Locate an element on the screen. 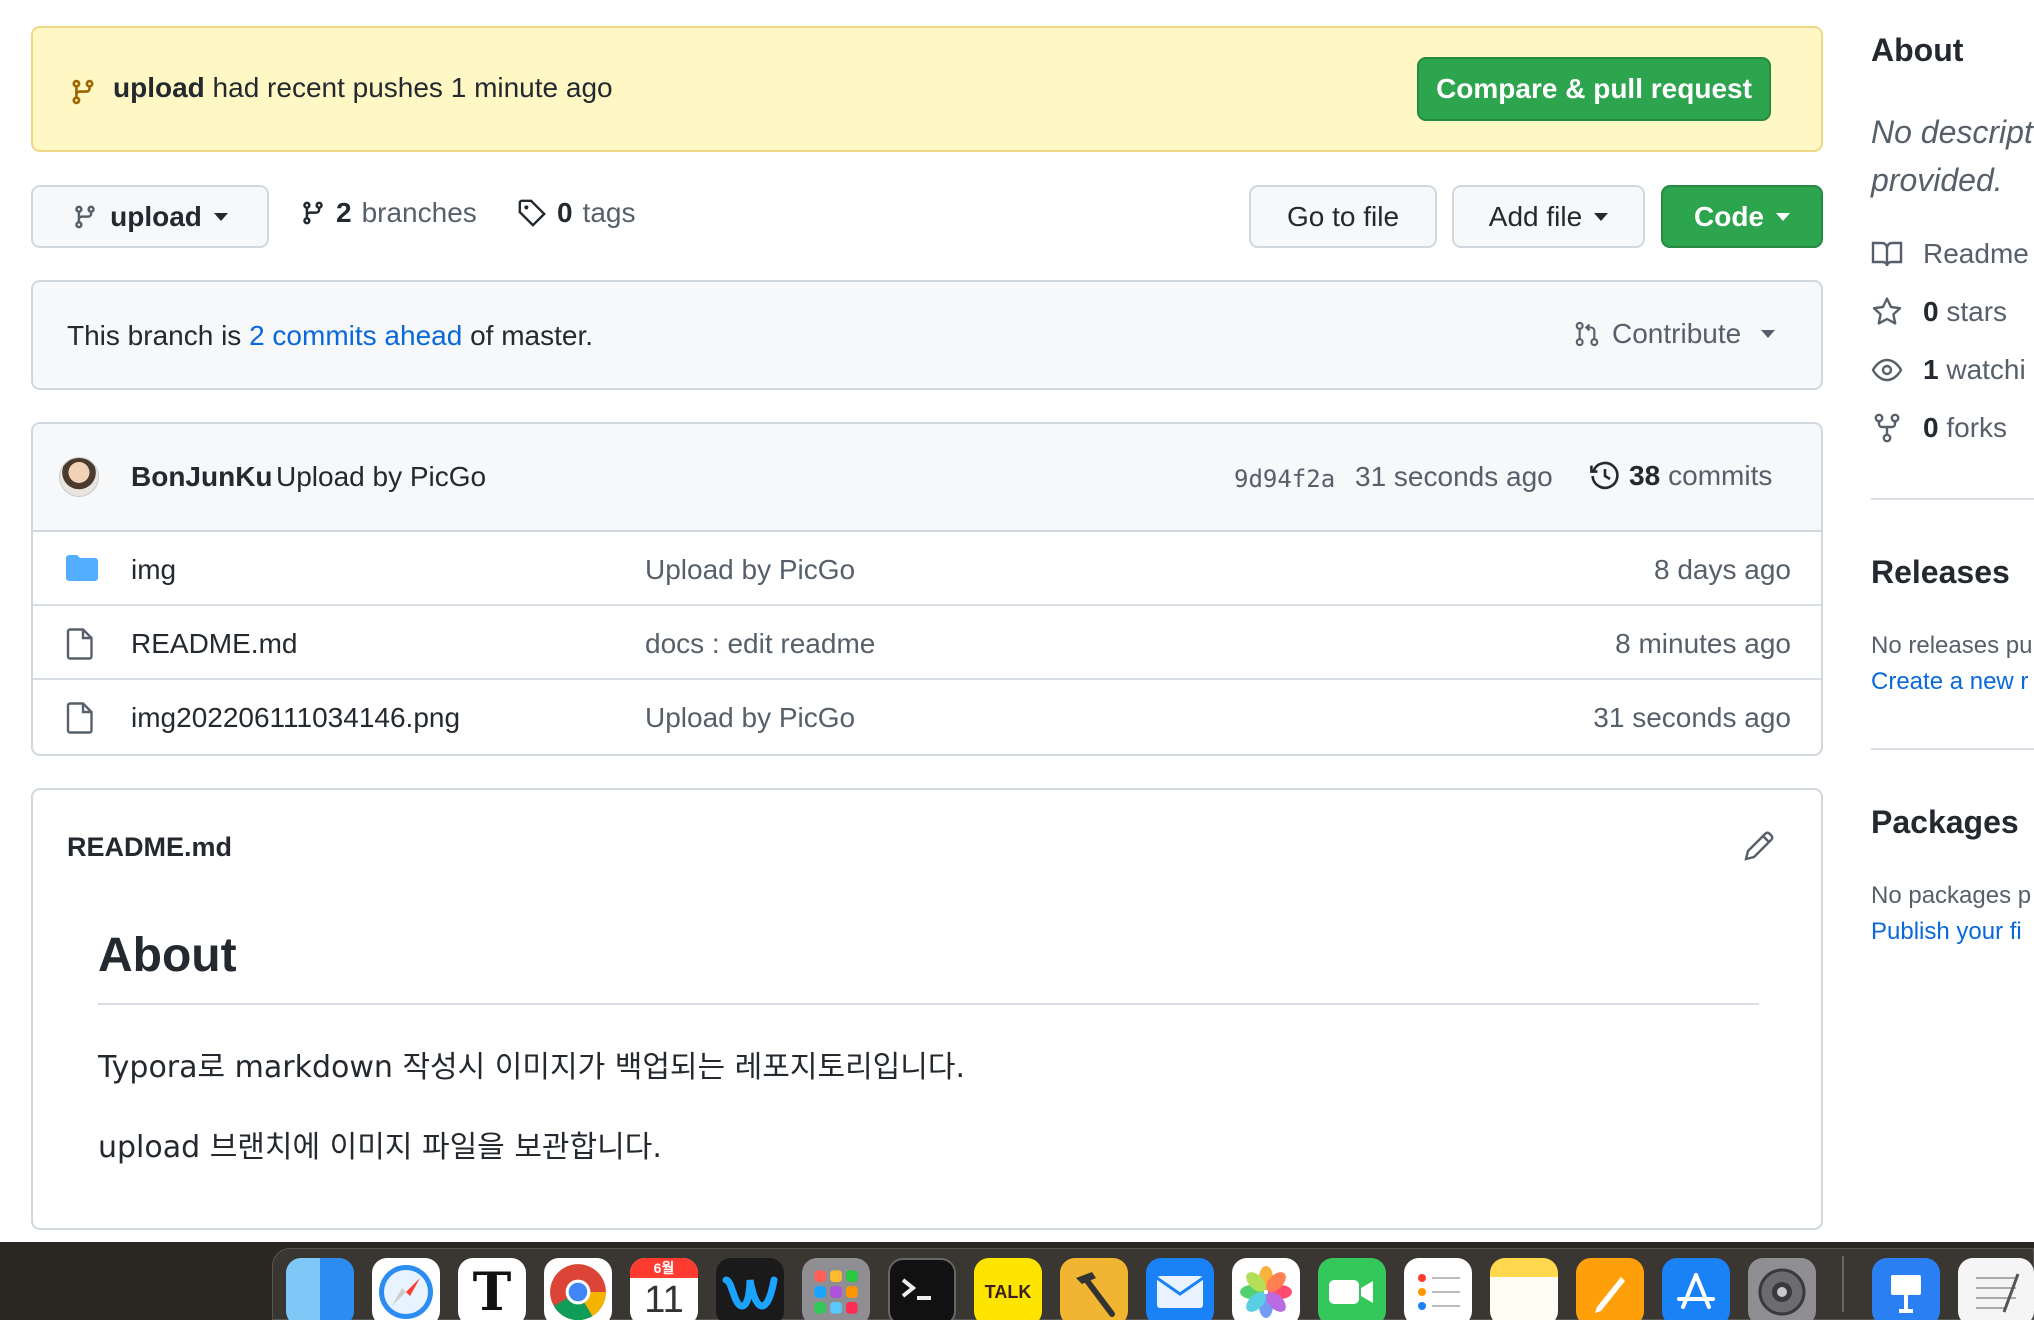 Image resolution: width=2034 pixels, height=1320 pixels. kakaotalk-icon: TALK is located at coordinates (1008, 1289).